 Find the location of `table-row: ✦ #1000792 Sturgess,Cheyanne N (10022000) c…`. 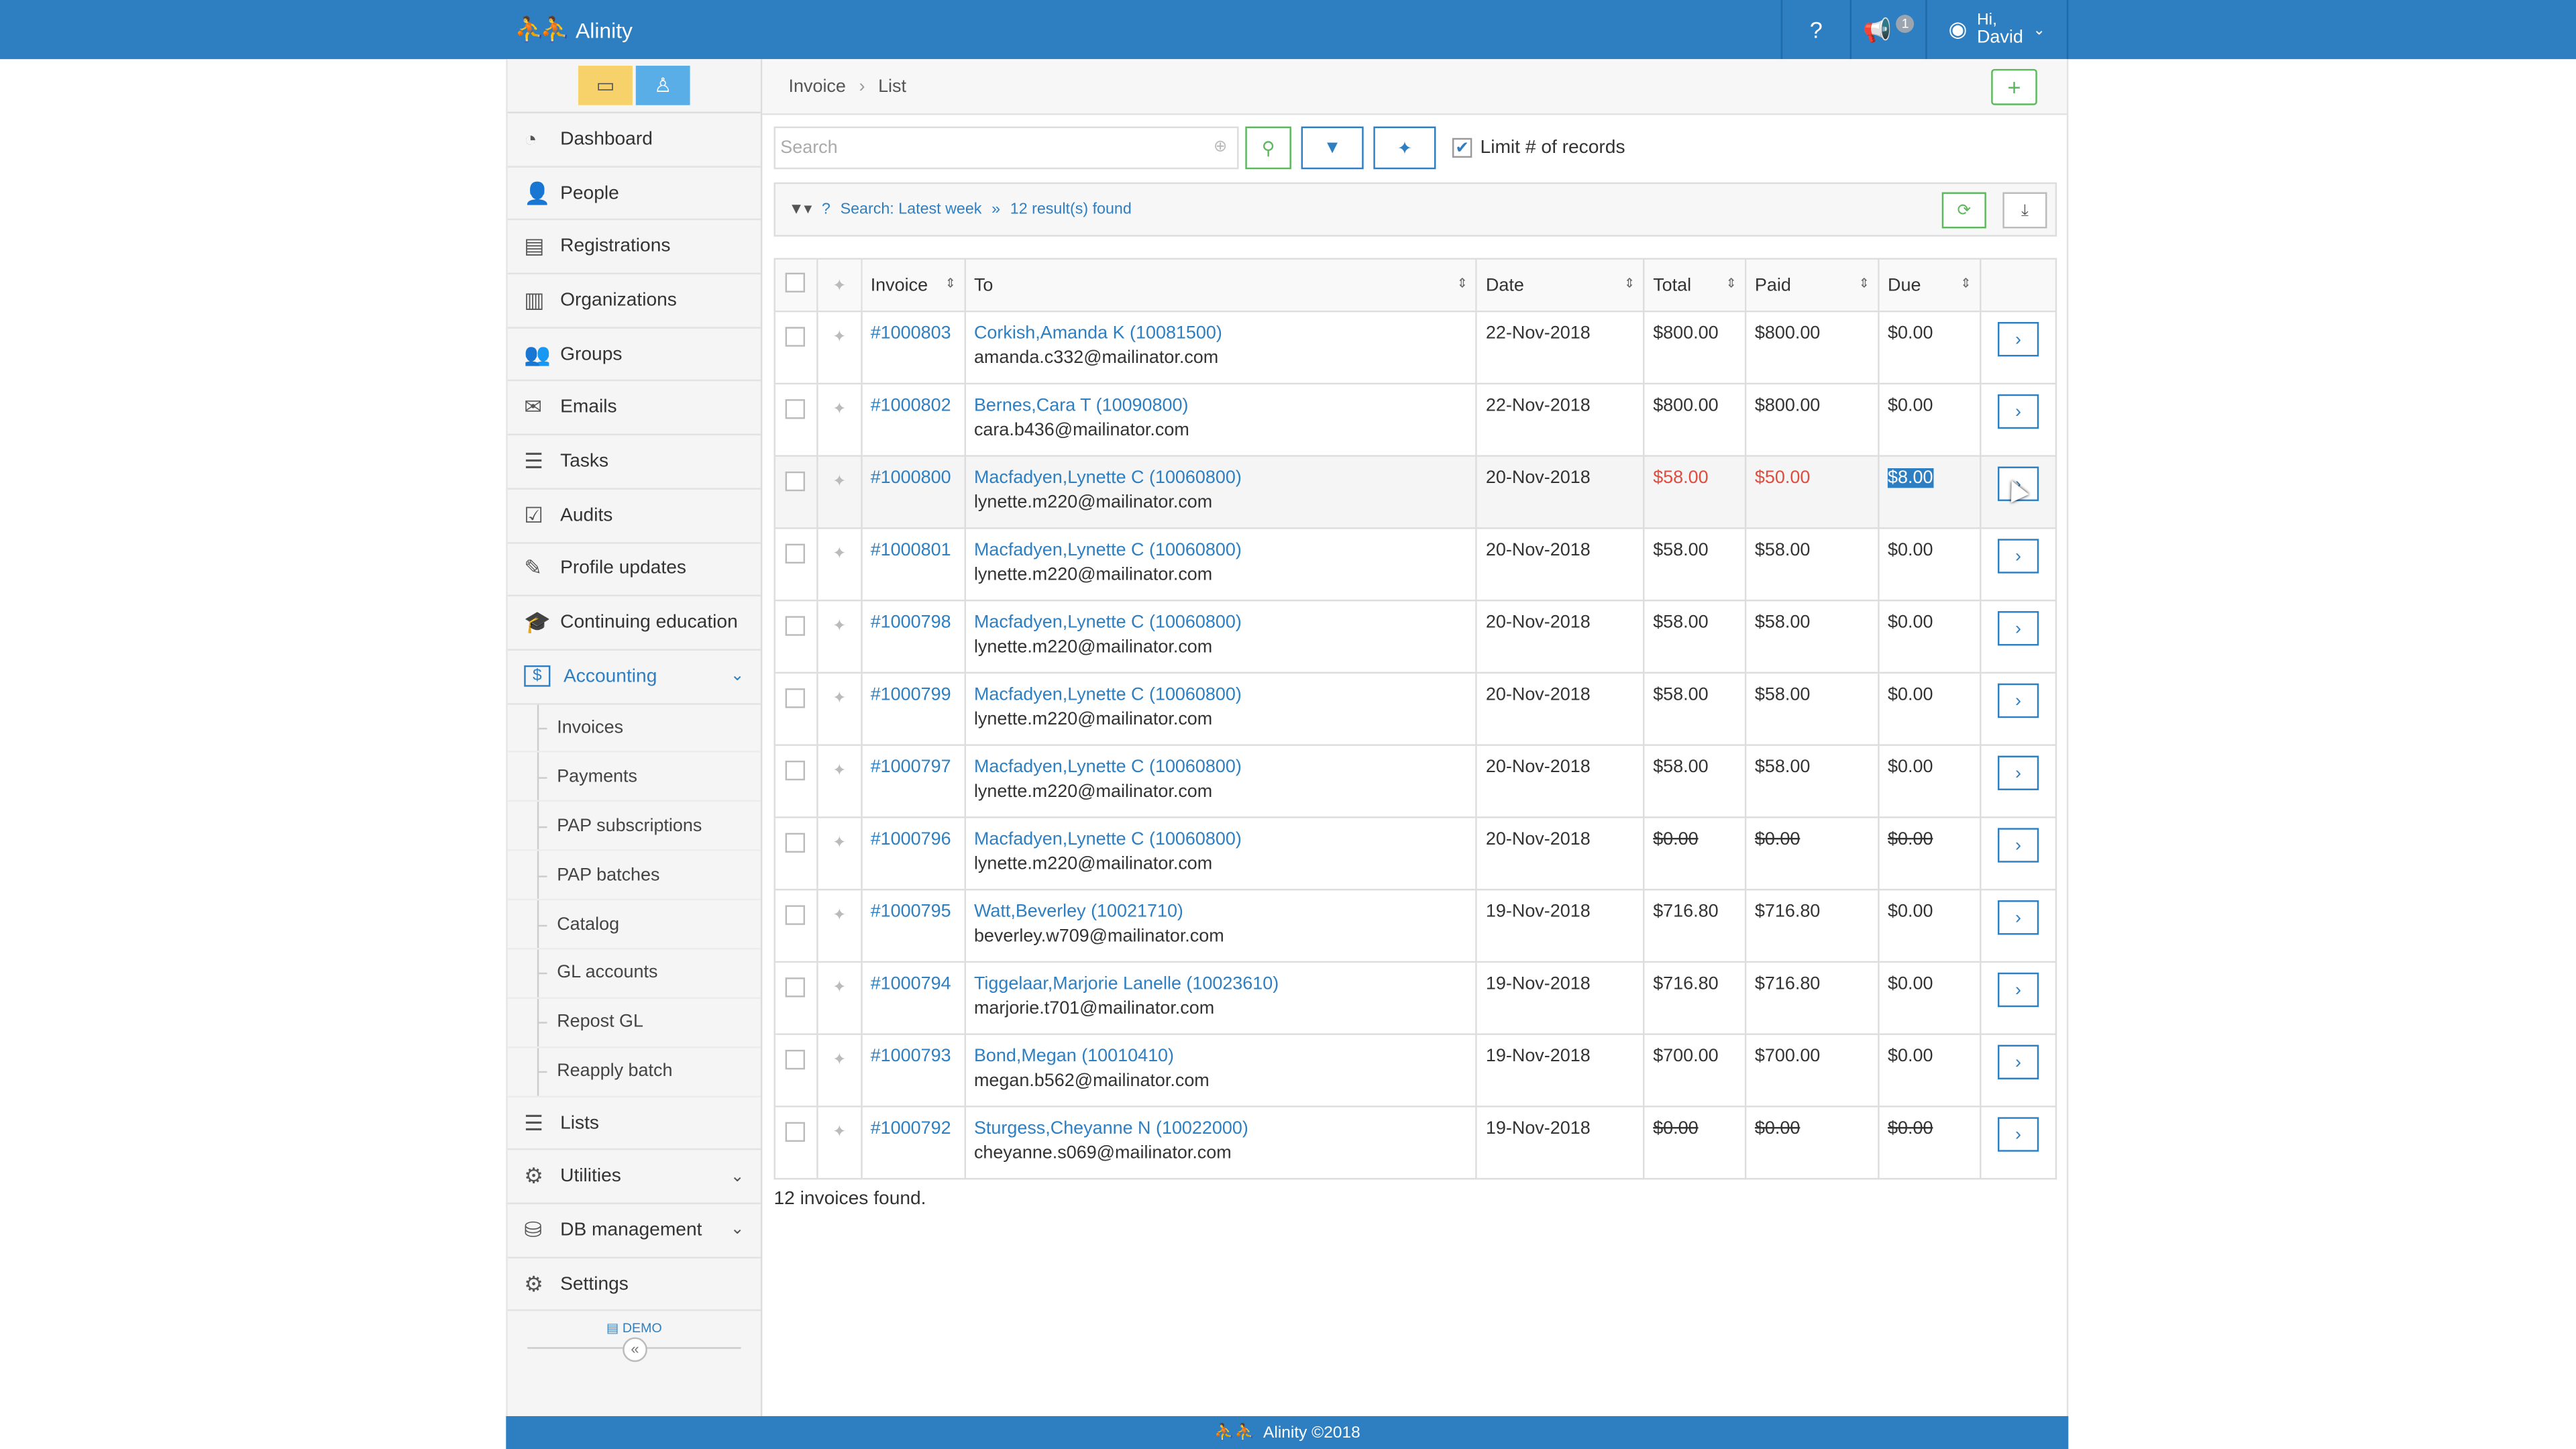

table-row: ✦ #1000792 Sturgess,Cheyanne N (10022000) c… is located at coordinates (1415, 1143).